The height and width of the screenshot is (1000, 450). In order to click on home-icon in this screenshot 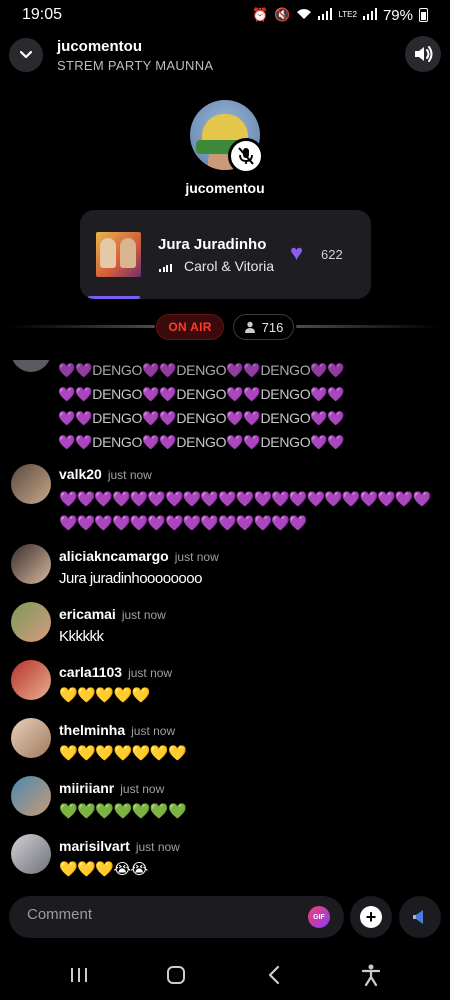, I will do `click(176, 975)`.